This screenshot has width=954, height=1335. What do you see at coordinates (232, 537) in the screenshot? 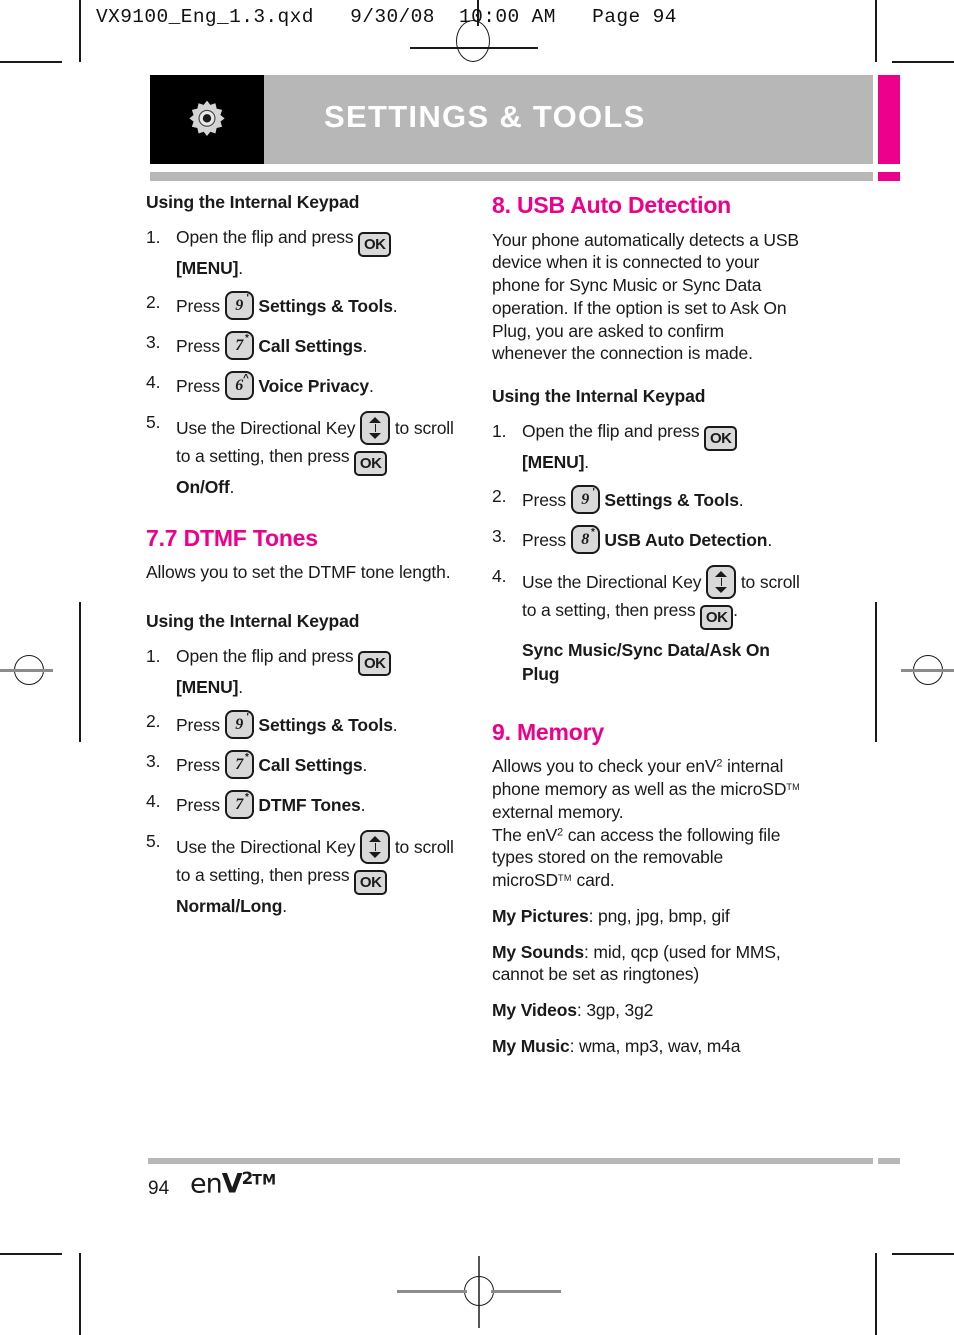
I see `section-heading-dtmf: 7.7 DTMF Tones` at bounding box center [232, 537].